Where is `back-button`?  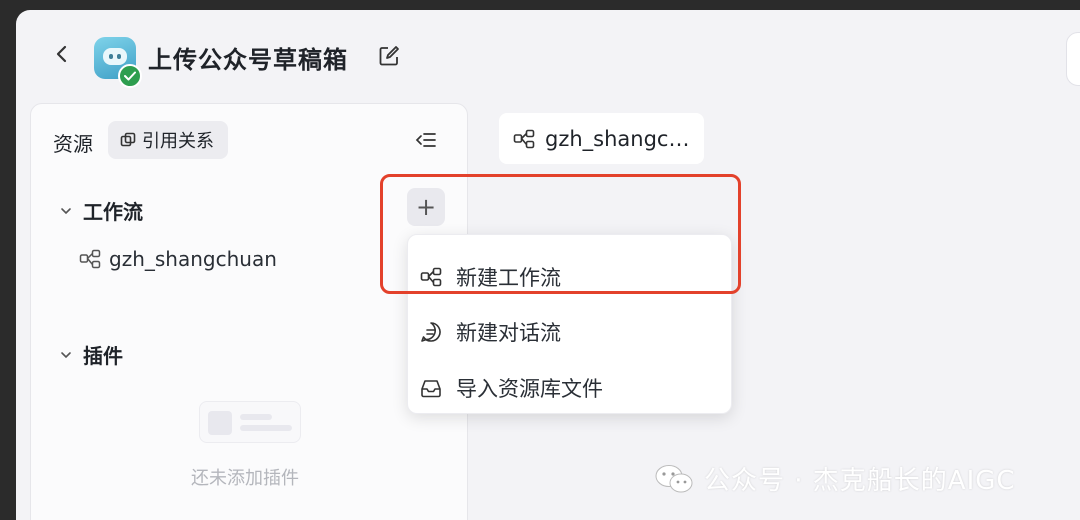 back-button is located at coordinates (62, 54).